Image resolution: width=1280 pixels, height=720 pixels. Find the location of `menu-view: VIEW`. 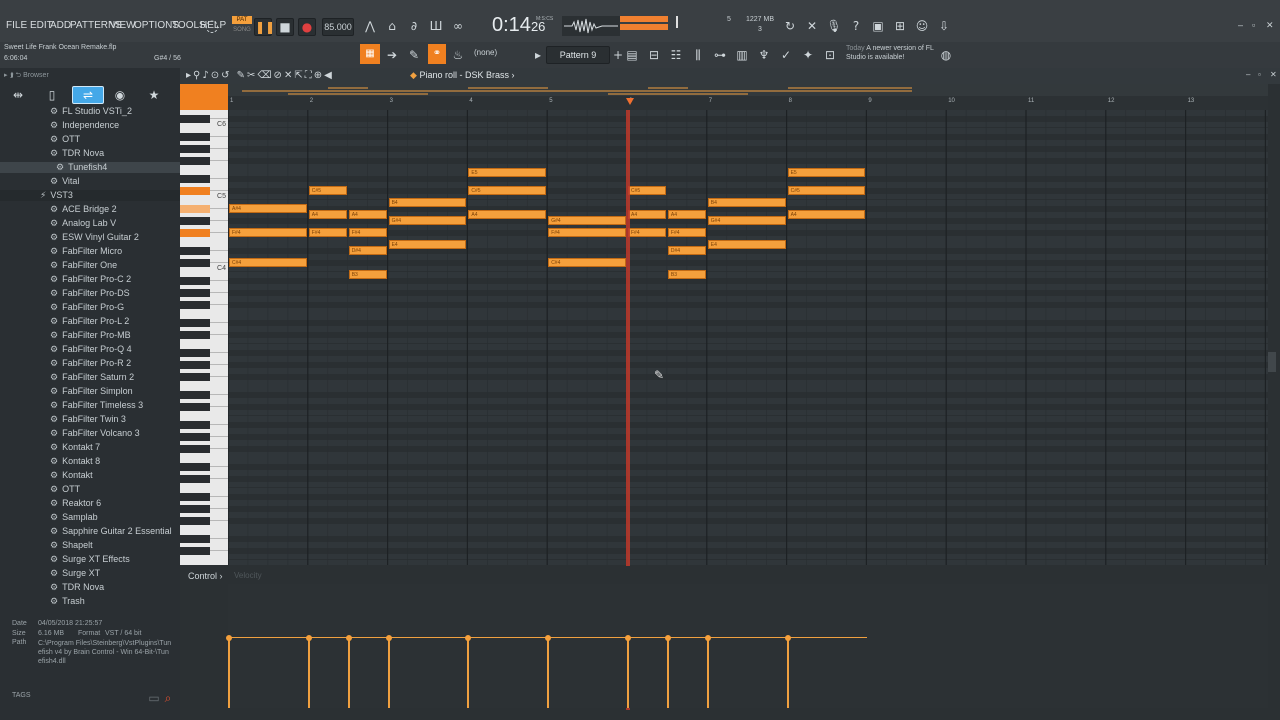

menu-view: VIEW is located at coordinates (123, 25).